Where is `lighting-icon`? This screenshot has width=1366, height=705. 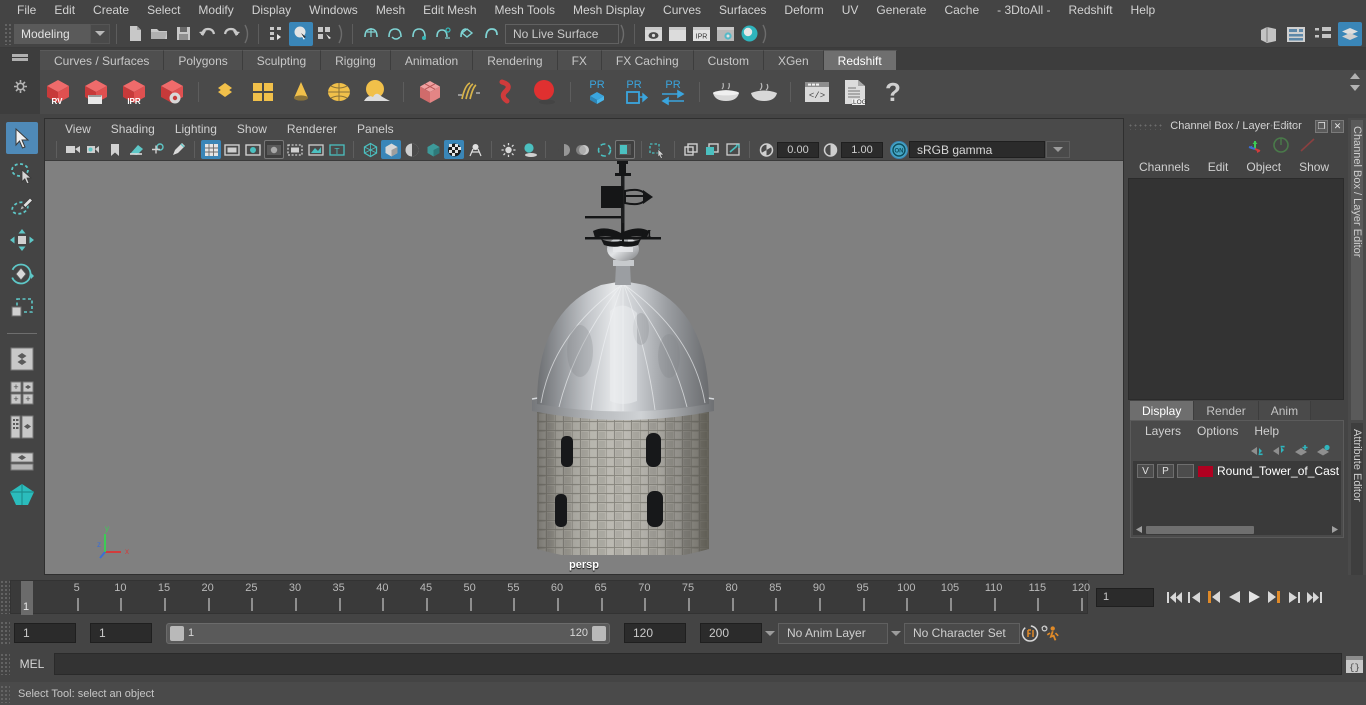
lighting-icon is located at coordinates (508, 149).